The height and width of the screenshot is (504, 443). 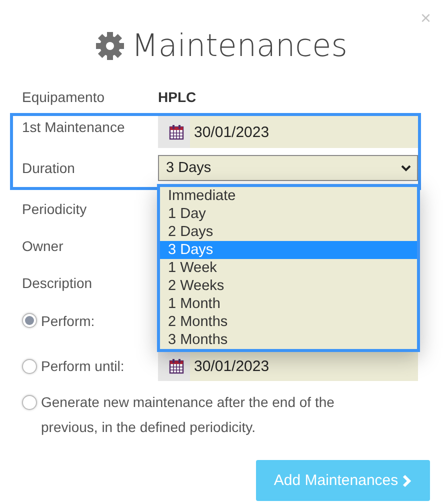 I want to click on field-label: Owner, so click(x=43, y=246).